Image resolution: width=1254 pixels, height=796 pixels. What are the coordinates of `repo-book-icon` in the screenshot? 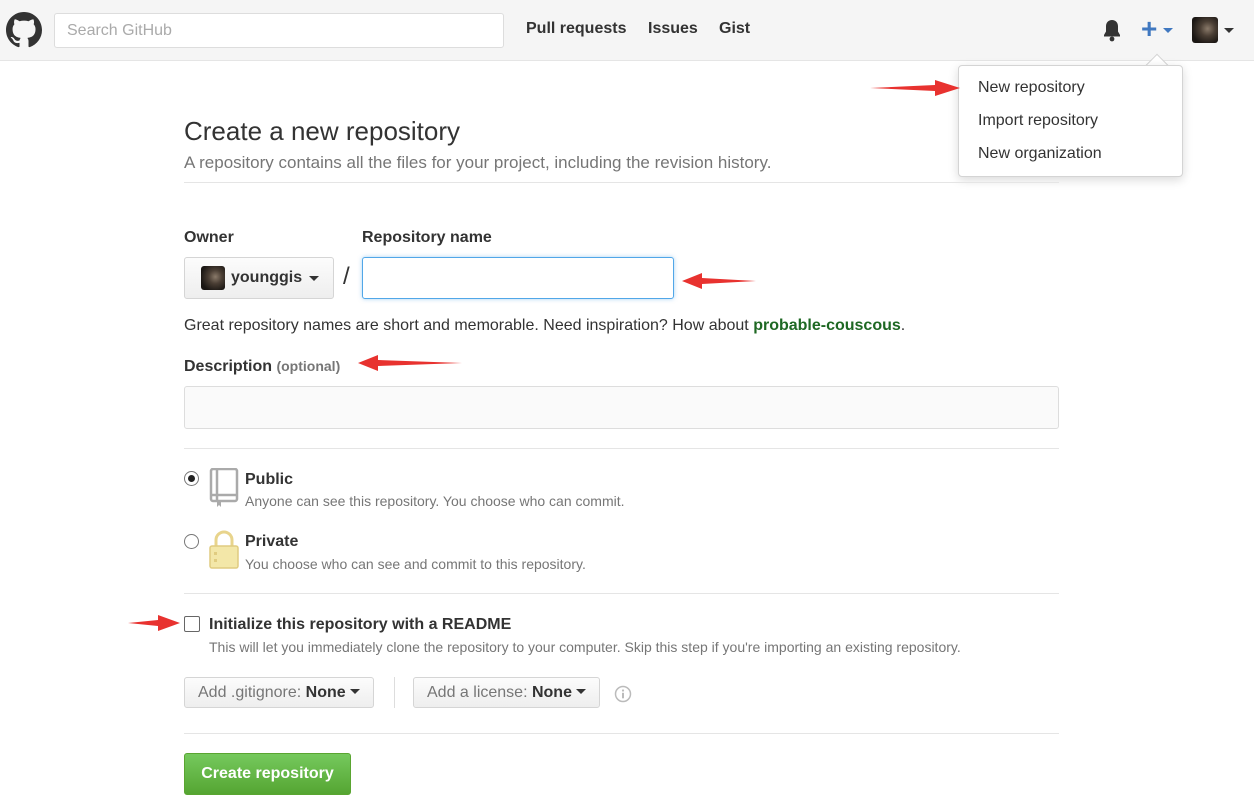 It's located at (224, 487).